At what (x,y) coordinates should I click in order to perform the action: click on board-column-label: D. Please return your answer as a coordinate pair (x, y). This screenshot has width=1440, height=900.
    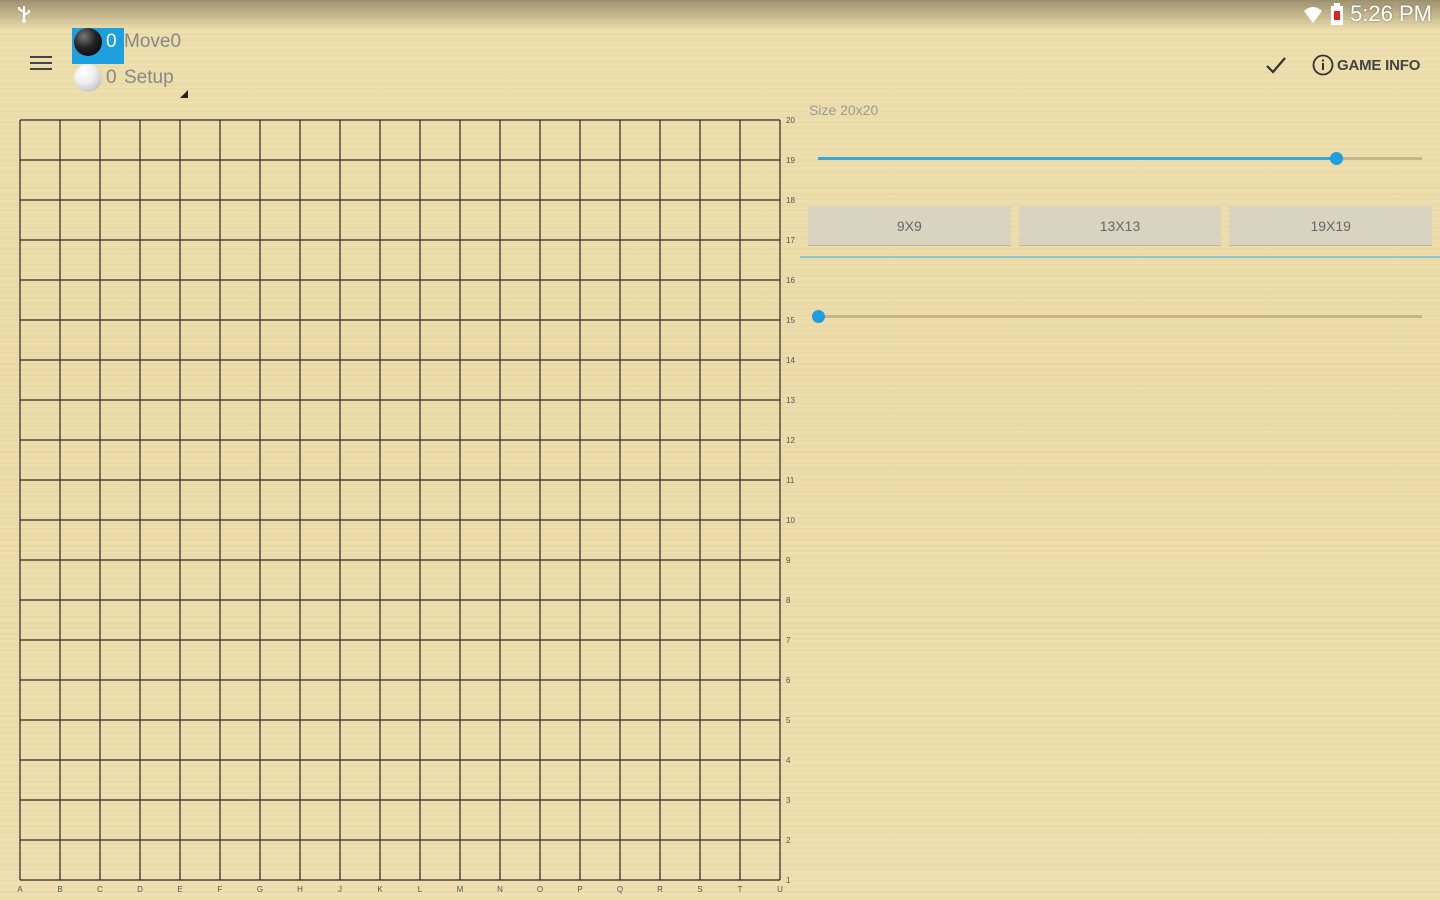
    Looking at the image, I should click on (140, 889).